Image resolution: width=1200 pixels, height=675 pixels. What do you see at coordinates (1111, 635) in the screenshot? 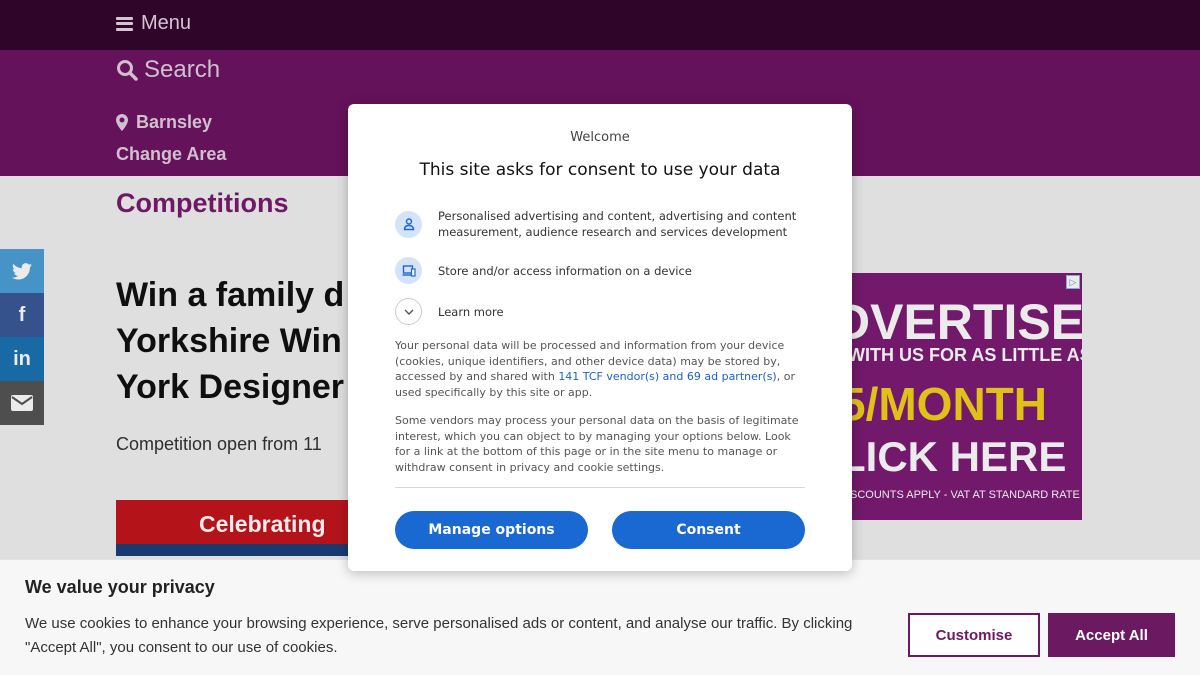
I see `accept-all-button: Accept All` at bounding box center [1111, 635].